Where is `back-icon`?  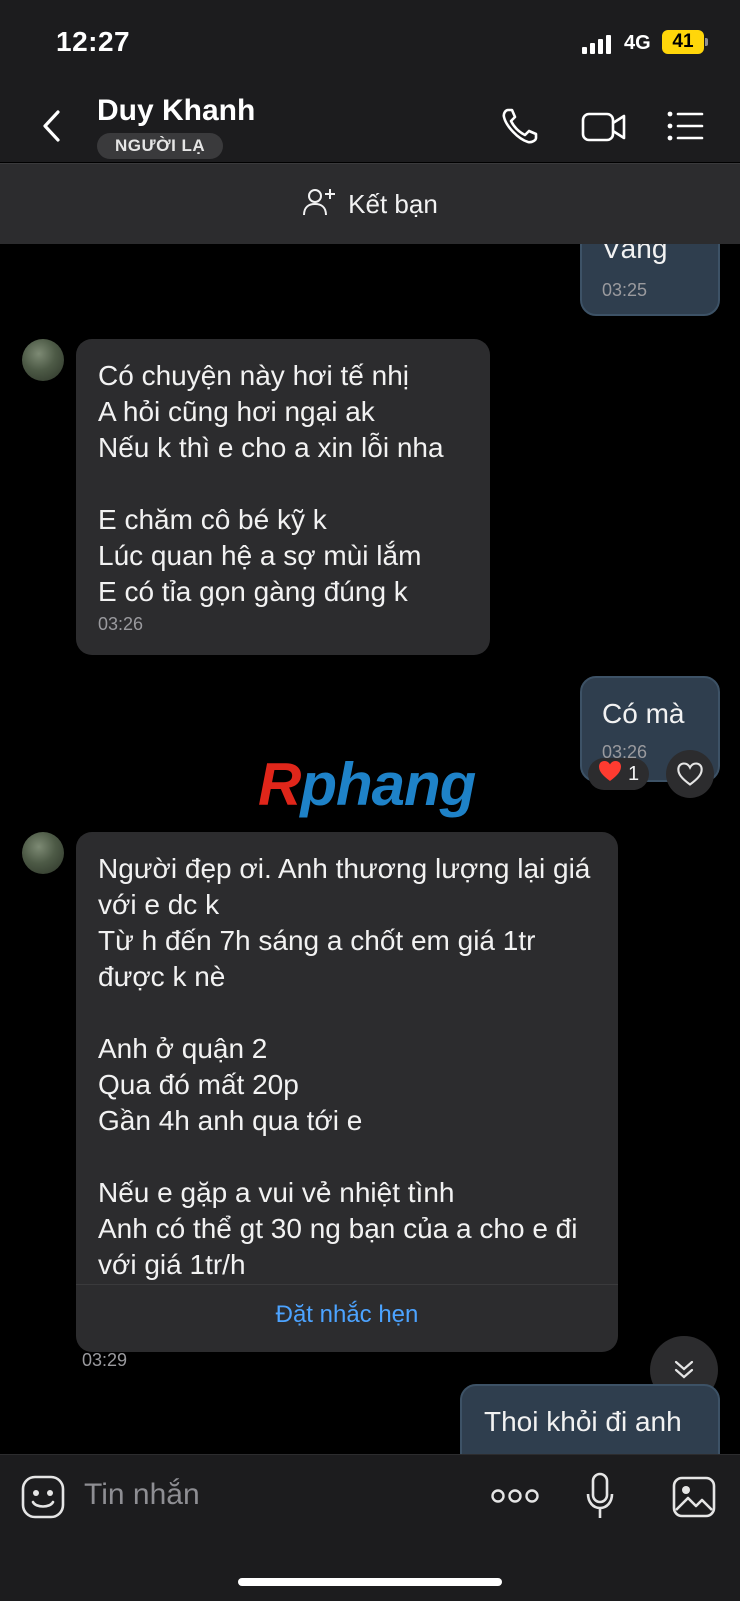 back-icon is located at coordinates (53, 126).